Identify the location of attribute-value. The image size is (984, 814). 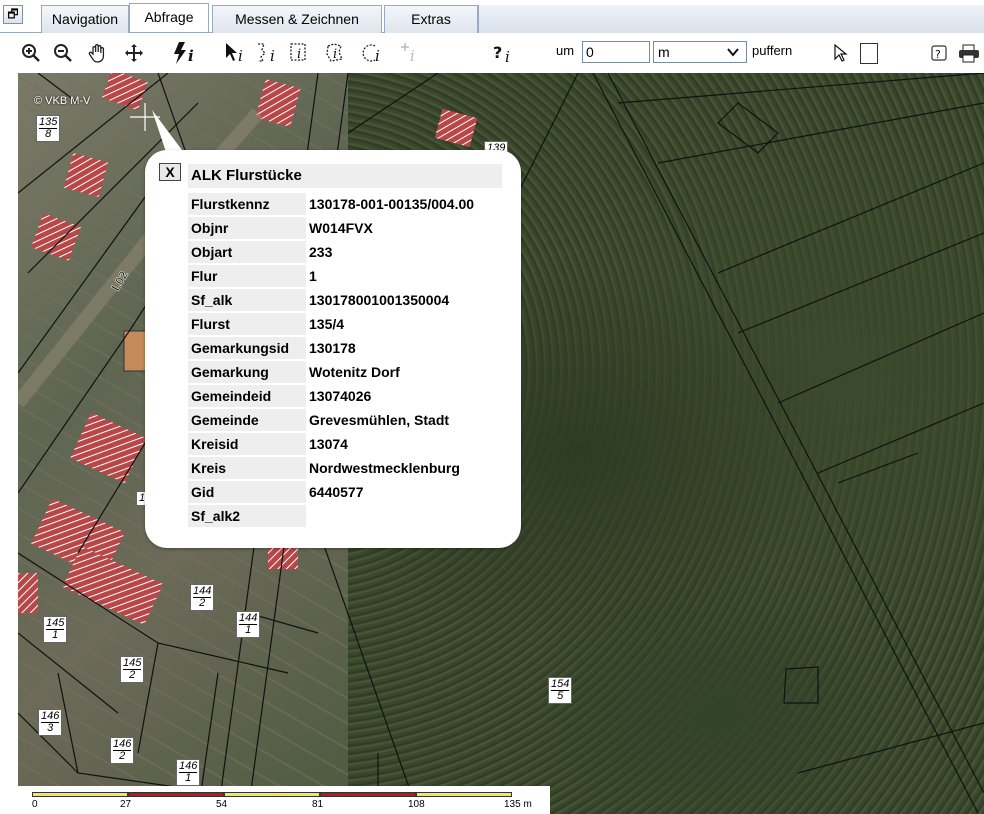
(392, 516).